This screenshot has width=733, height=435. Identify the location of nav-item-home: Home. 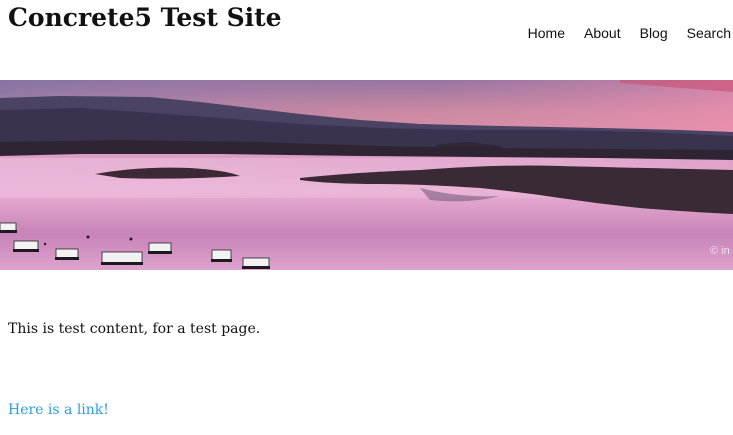
(546, 33).